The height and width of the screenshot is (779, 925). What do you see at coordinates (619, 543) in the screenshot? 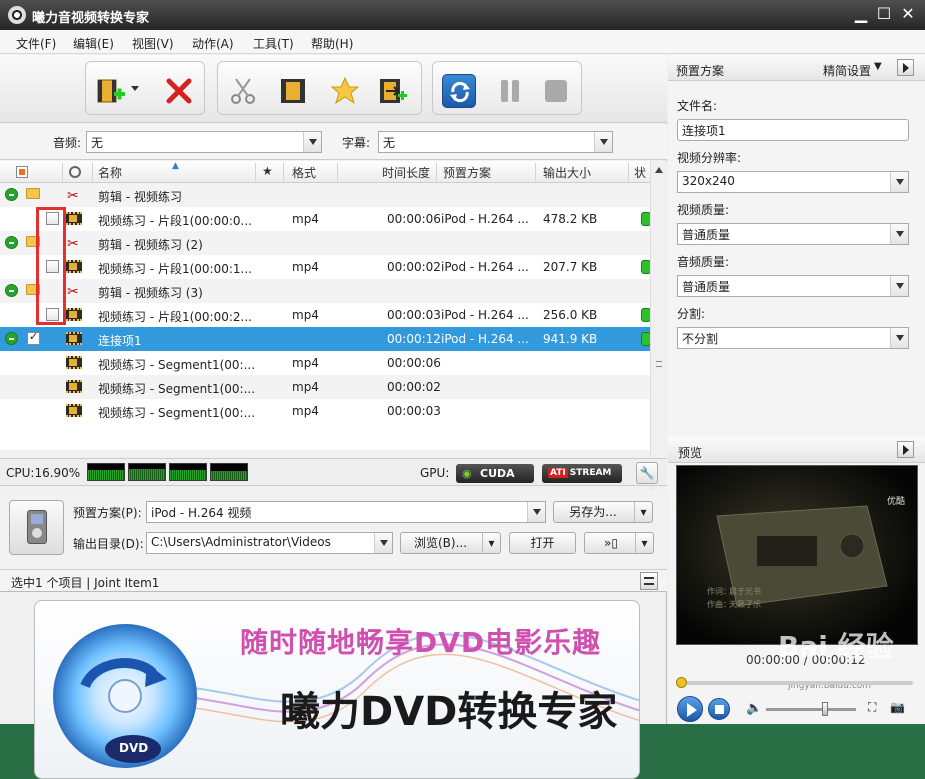
I see `action-after-button: »▯ ▾` at bounding box center [619, 543].